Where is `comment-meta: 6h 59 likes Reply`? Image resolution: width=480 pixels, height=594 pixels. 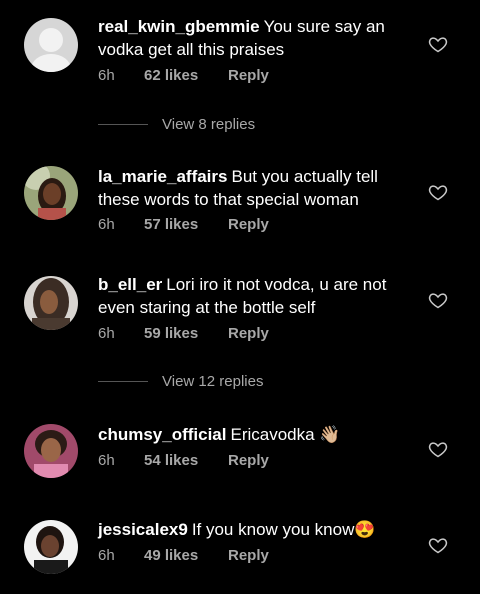
comment-meta: 6h 59 likes Reply is located at coordinates (183, 333).